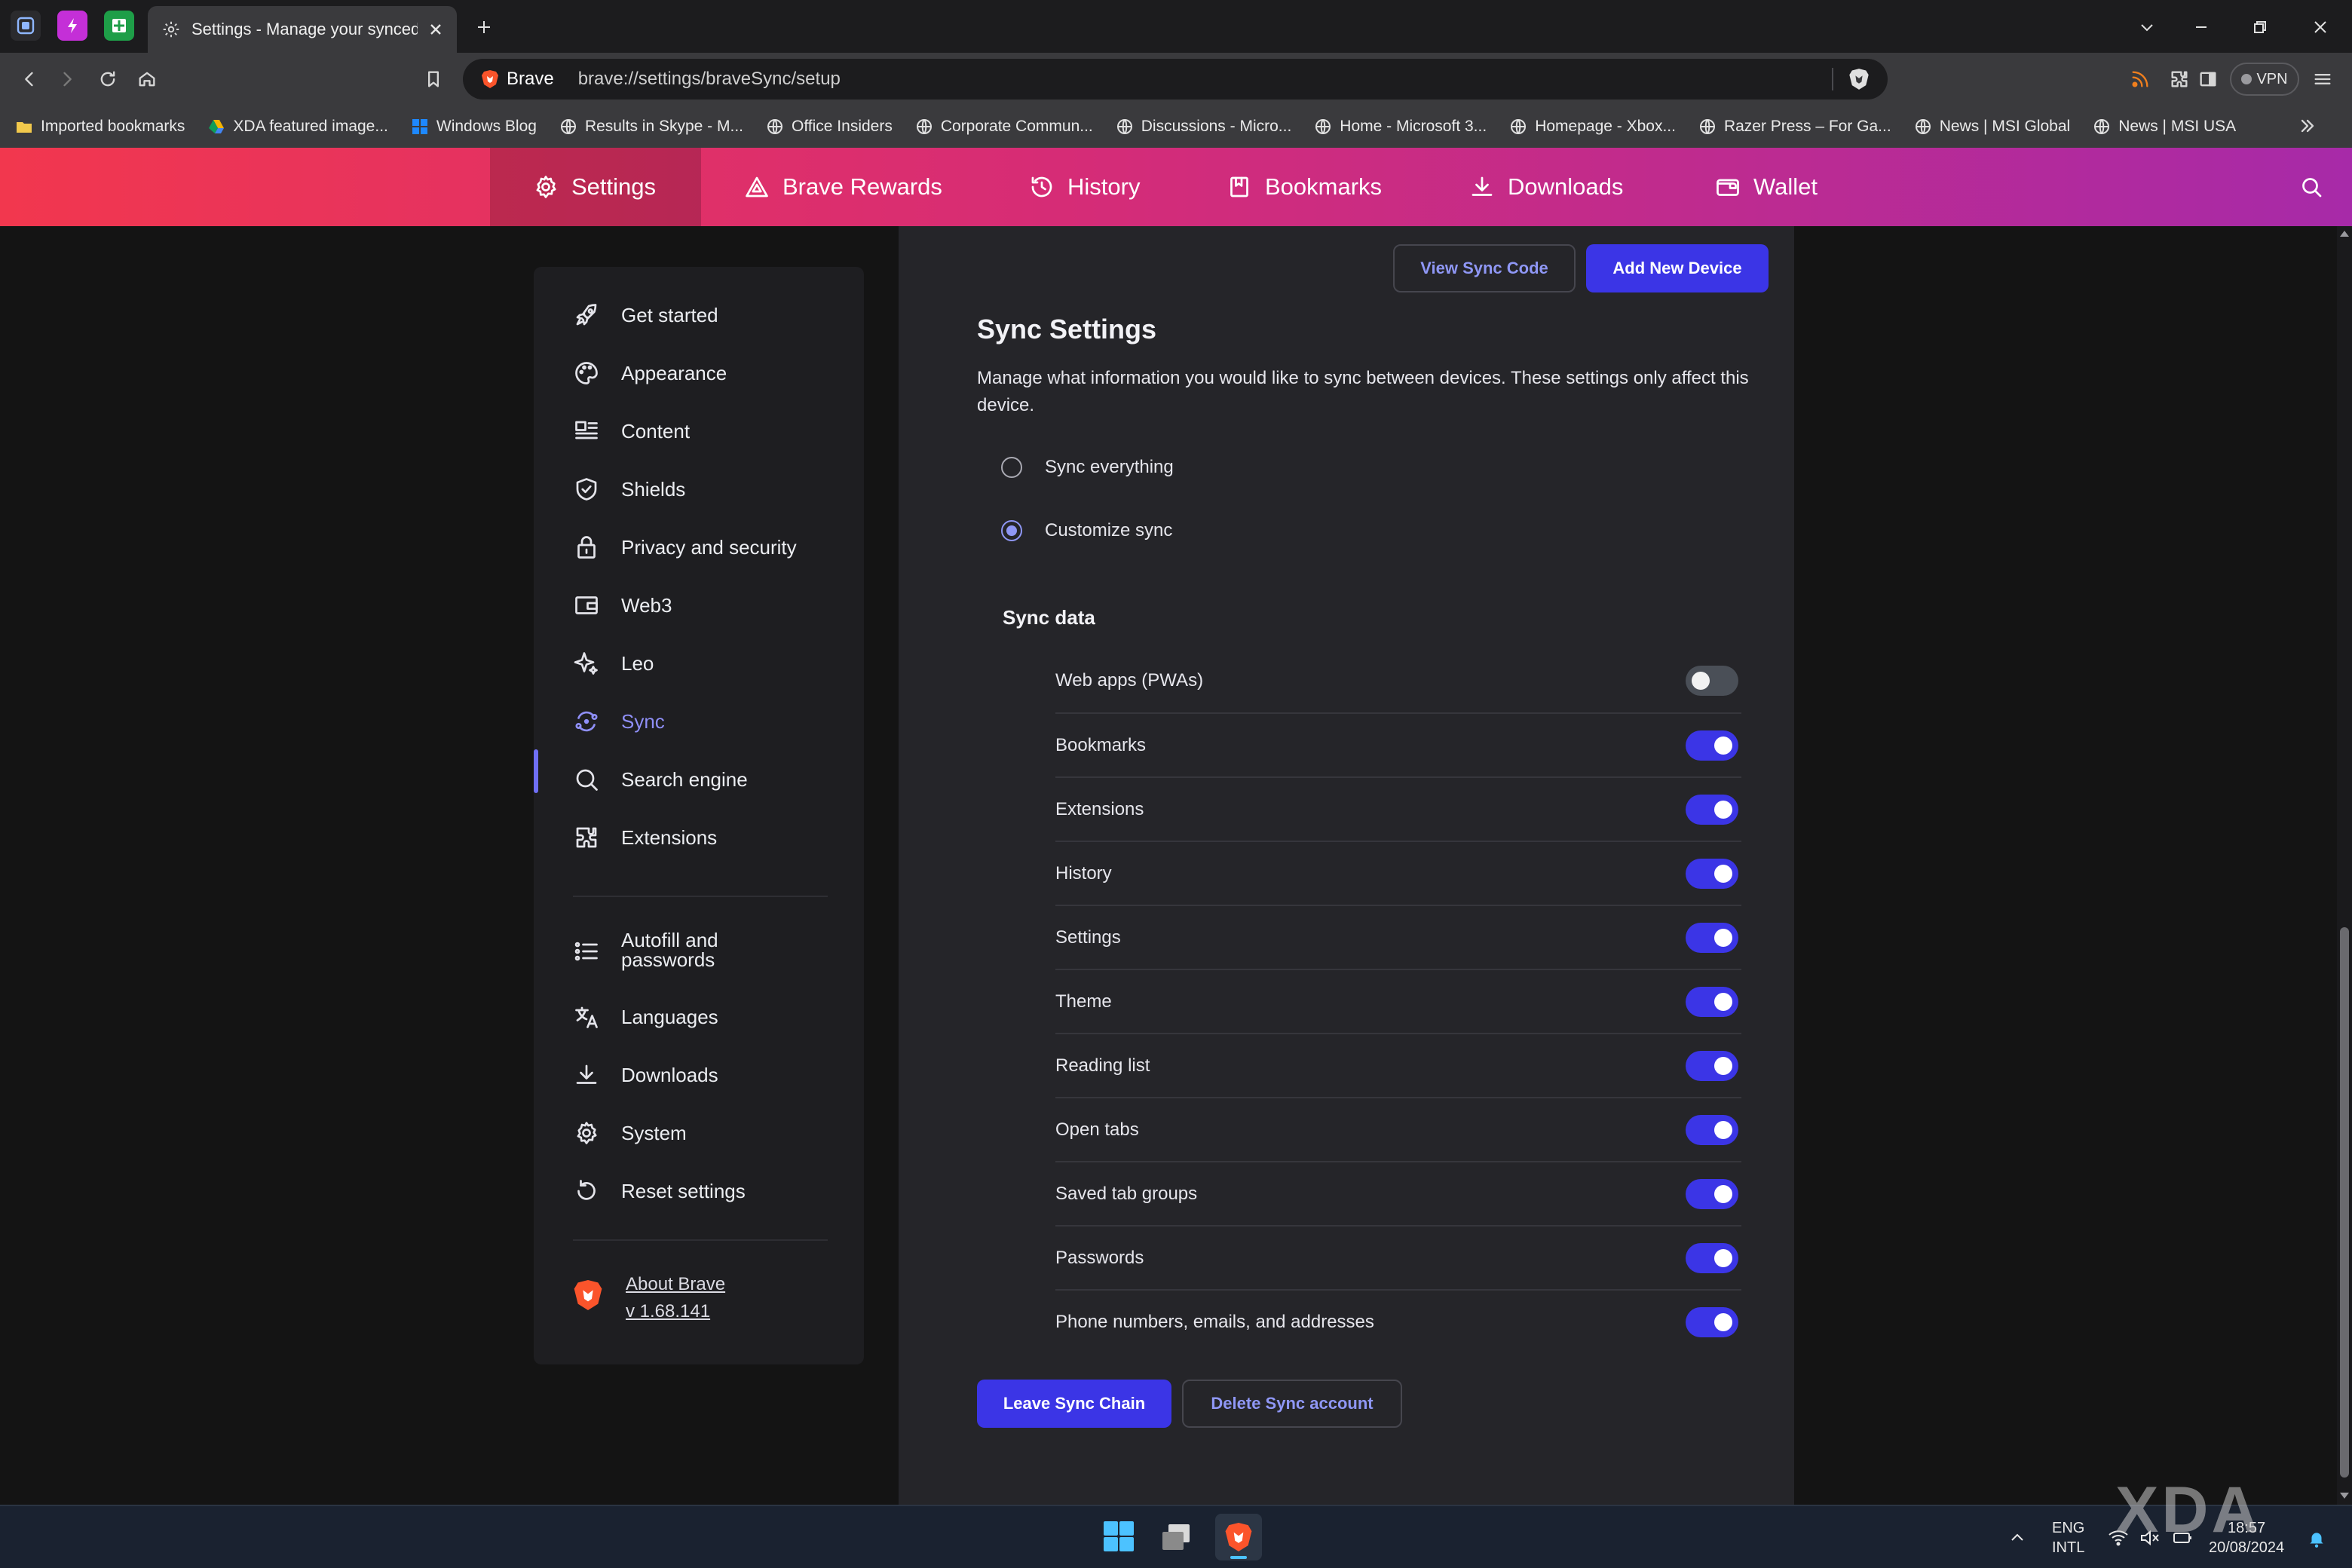 This screenshot has height=1568, width=2352. Describe the element at coordinates (1484, 268) in the screenshot. I see `view-sync-code-button: View Sync Code` at that location.